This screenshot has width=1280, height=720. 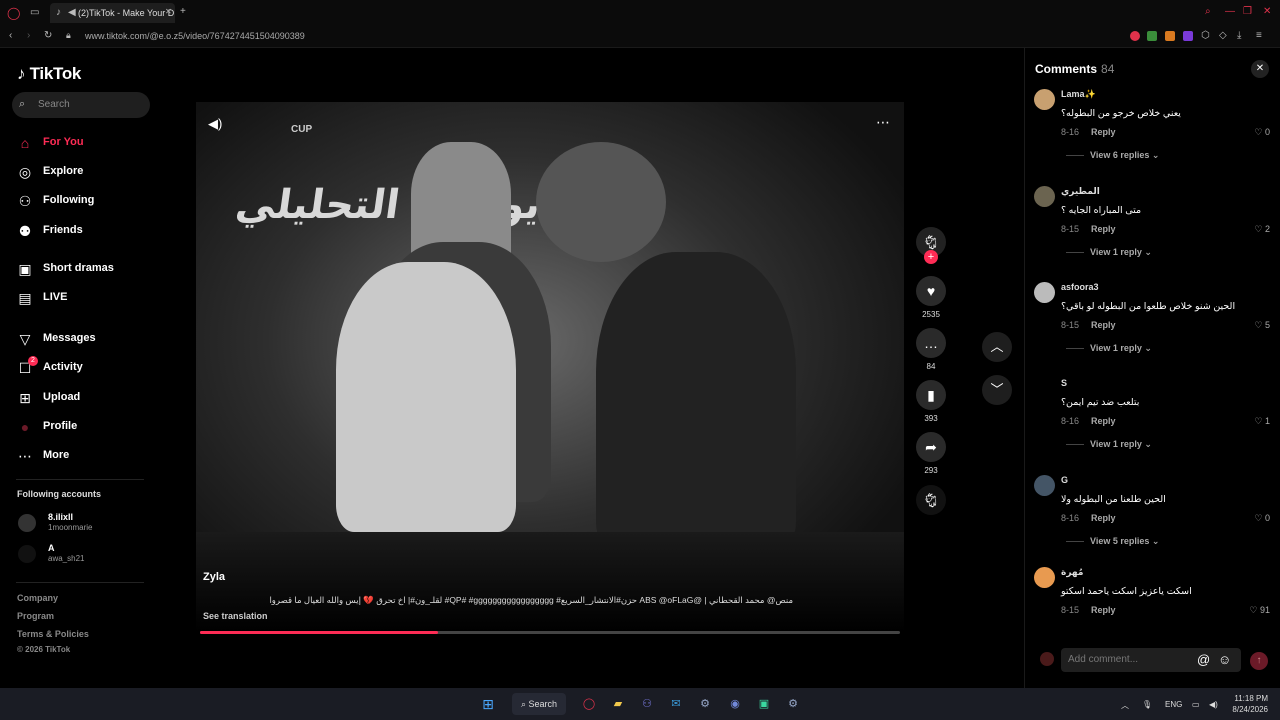 What do you see at coordinates (87, 231) in the screenshot?
I see `sidebar-item-friends: ⚉ Friends` at bounding box center [87, 231].